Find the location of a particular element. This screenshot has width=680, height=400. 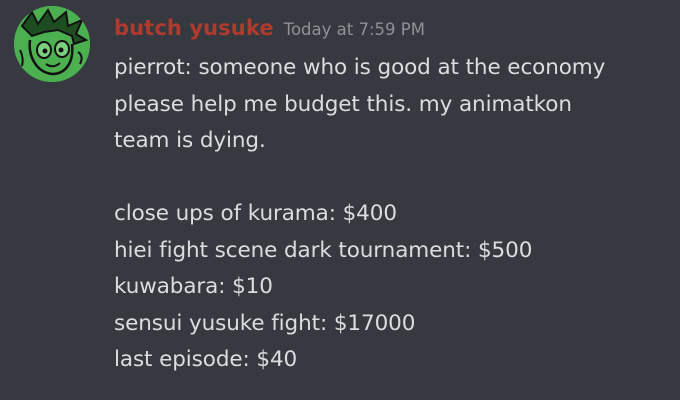

budget-line: hiei fight scene dark tournament: $500 is located at coordinates (323, 250).